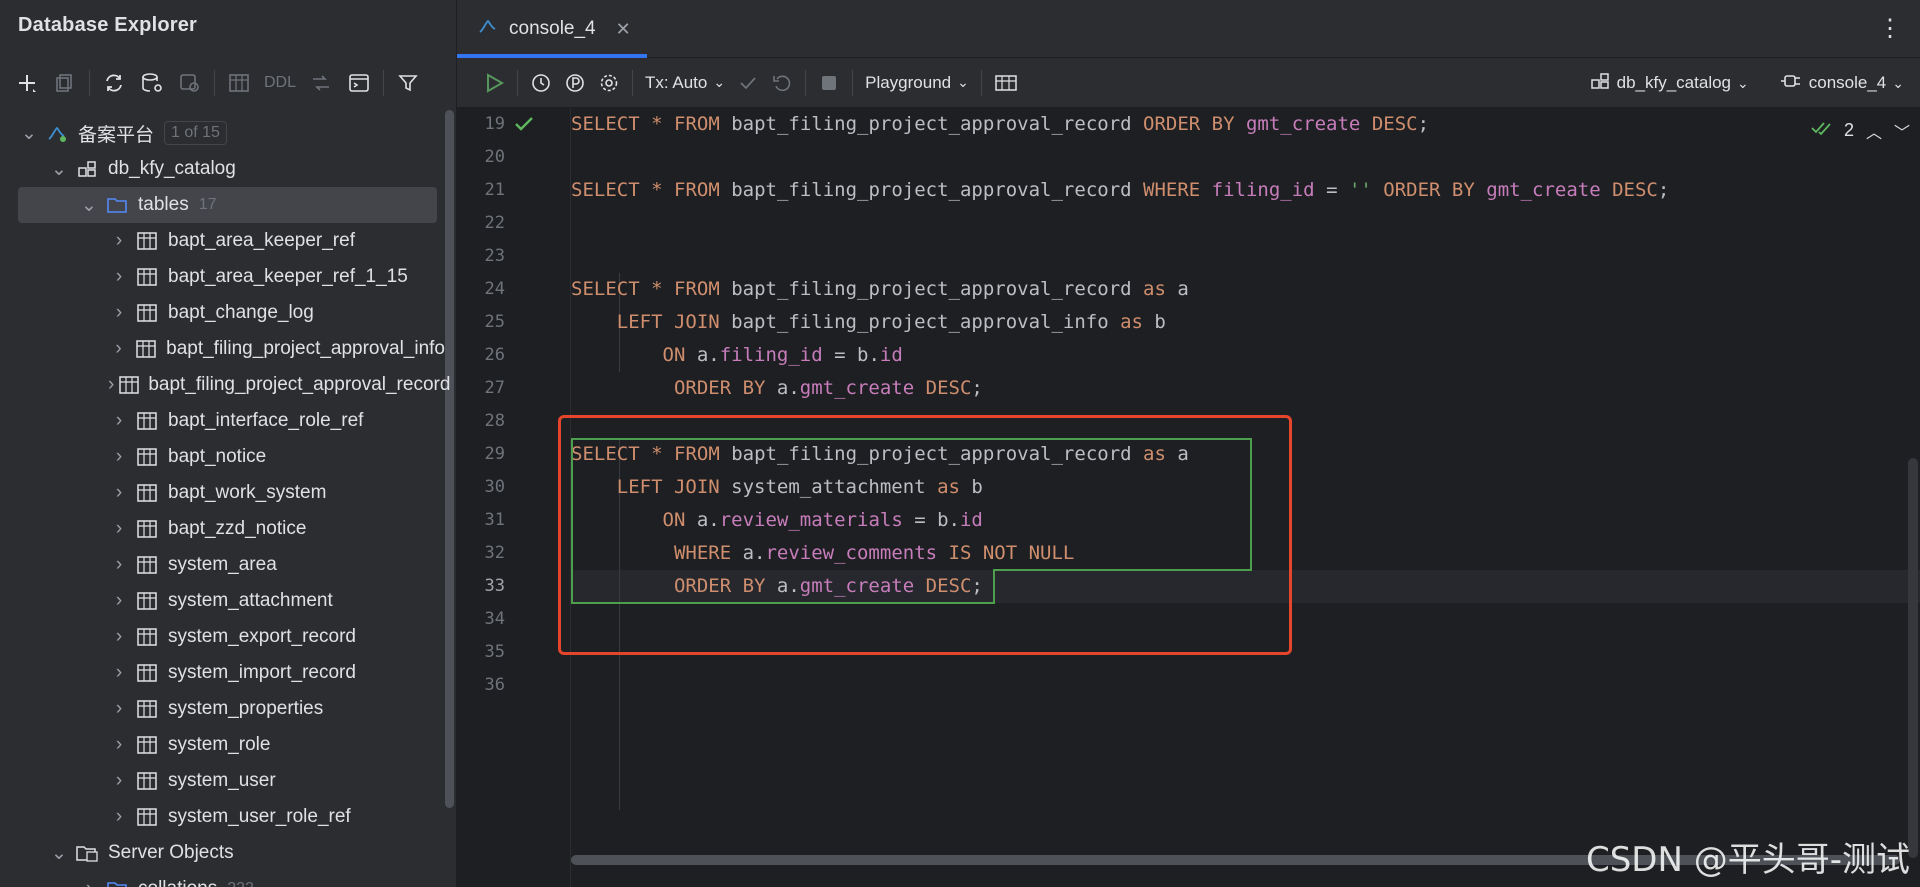  I want to click on commit-icon, so click(748, 83).